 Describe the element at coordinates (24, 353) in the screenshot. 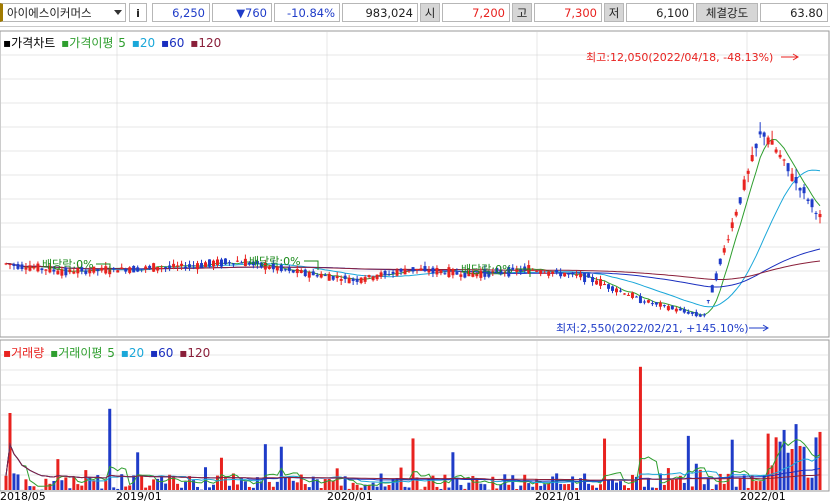

I see `legend-volume: ▪거래량` at that location.